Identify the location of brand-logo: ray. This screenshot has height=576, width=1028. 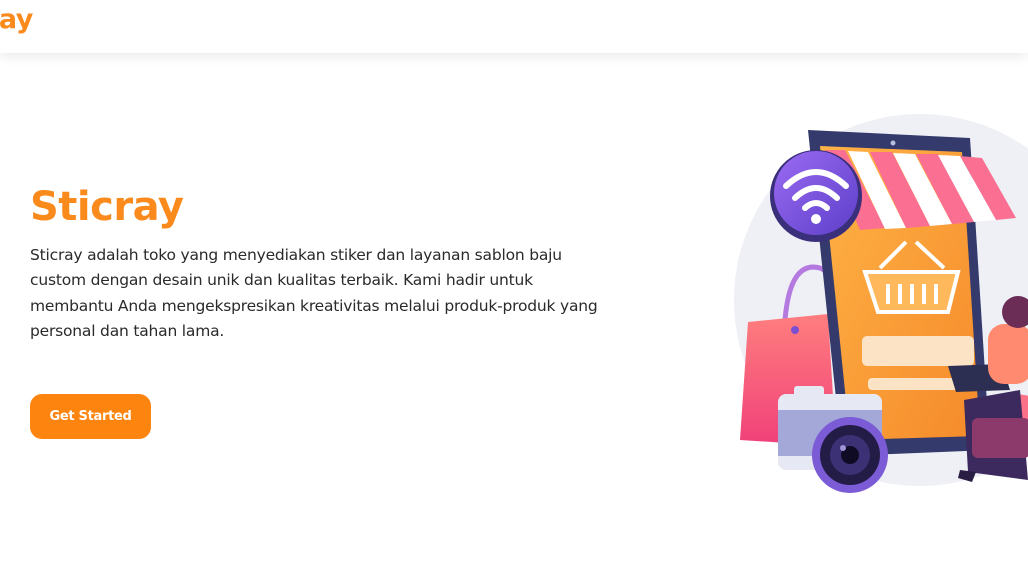
(16, 19).